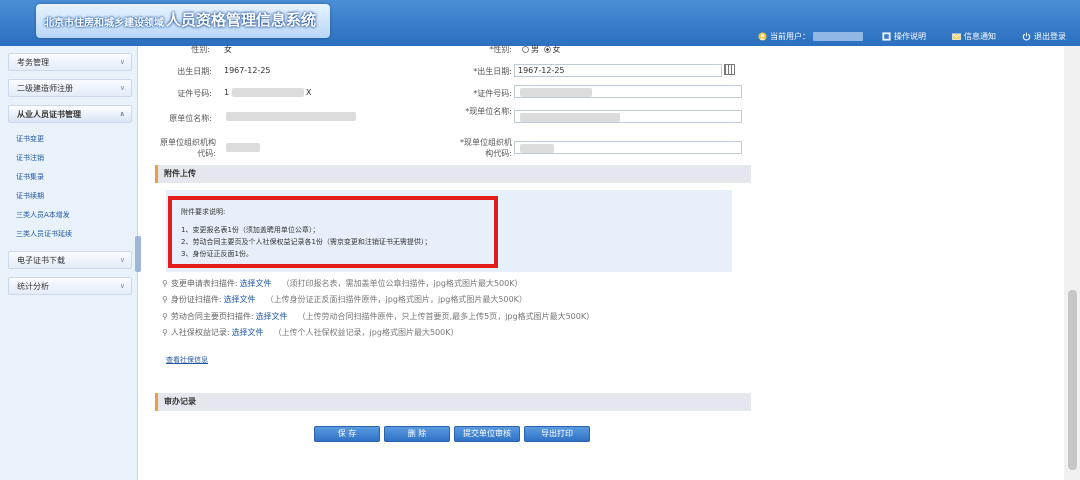  What do you see at coordinates (187, 360) in the screenshot?
I see `view-social-security-link: 查看社保信息` at bounding box center [187, 360].